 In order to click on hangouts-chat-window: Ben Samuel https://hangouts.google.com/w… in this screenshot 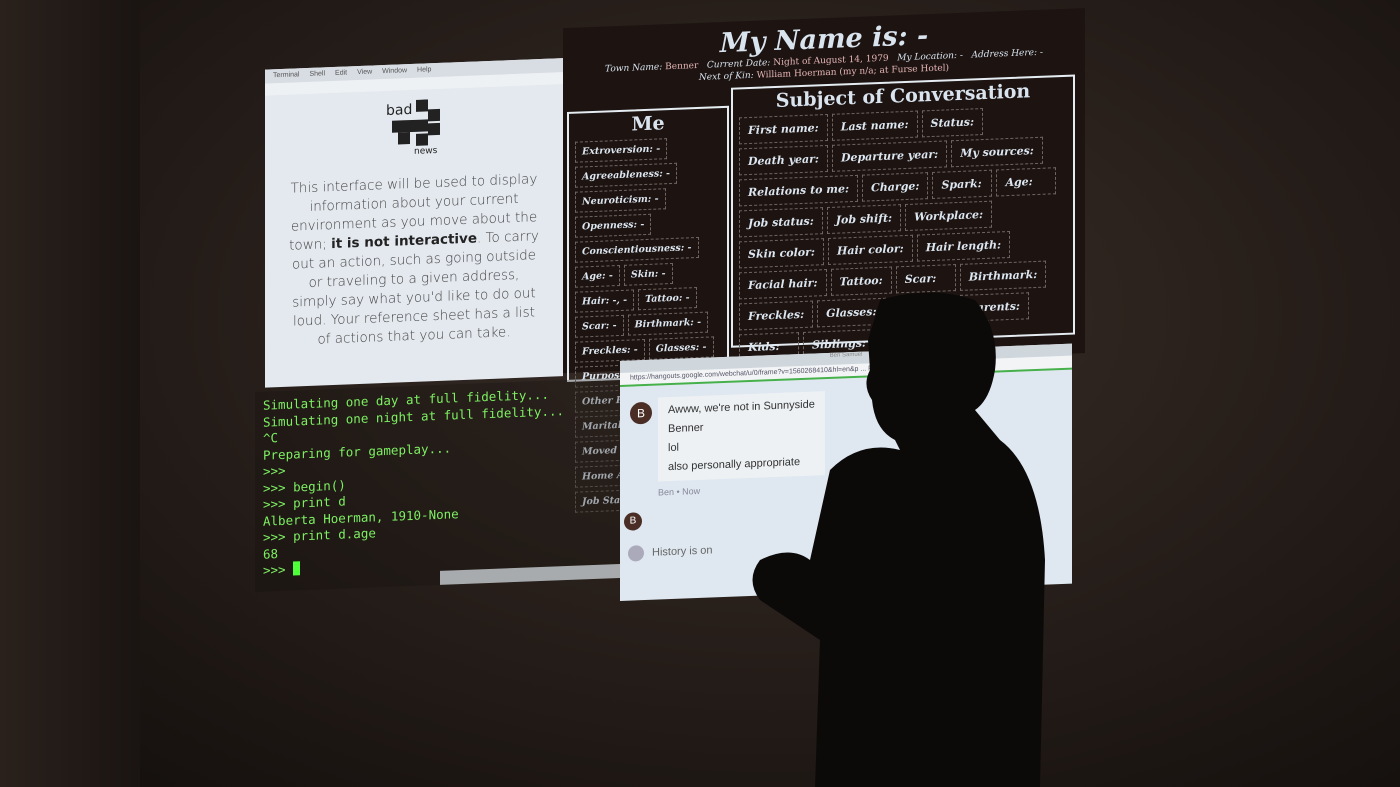, I will do `click(846, 472)`.